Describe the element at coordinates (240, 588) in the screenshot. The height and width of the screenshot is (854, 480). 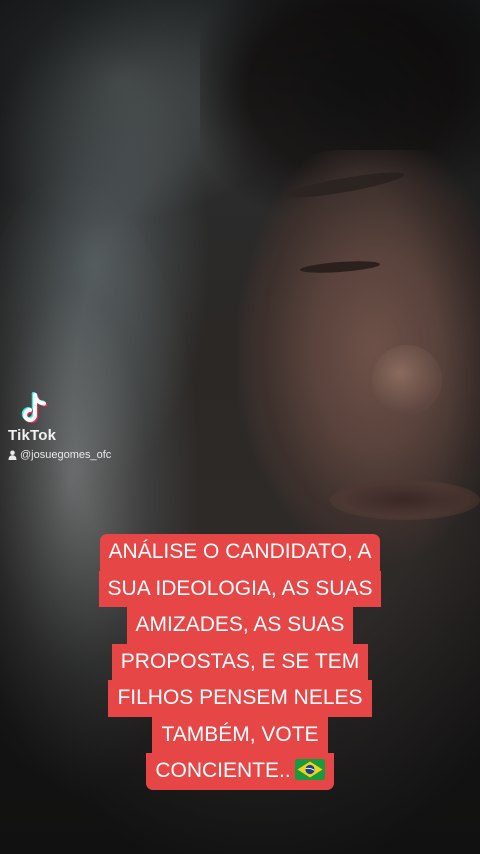
I see `caption-line: SUA IDEOLOGIA, AS SUAS` at that location.